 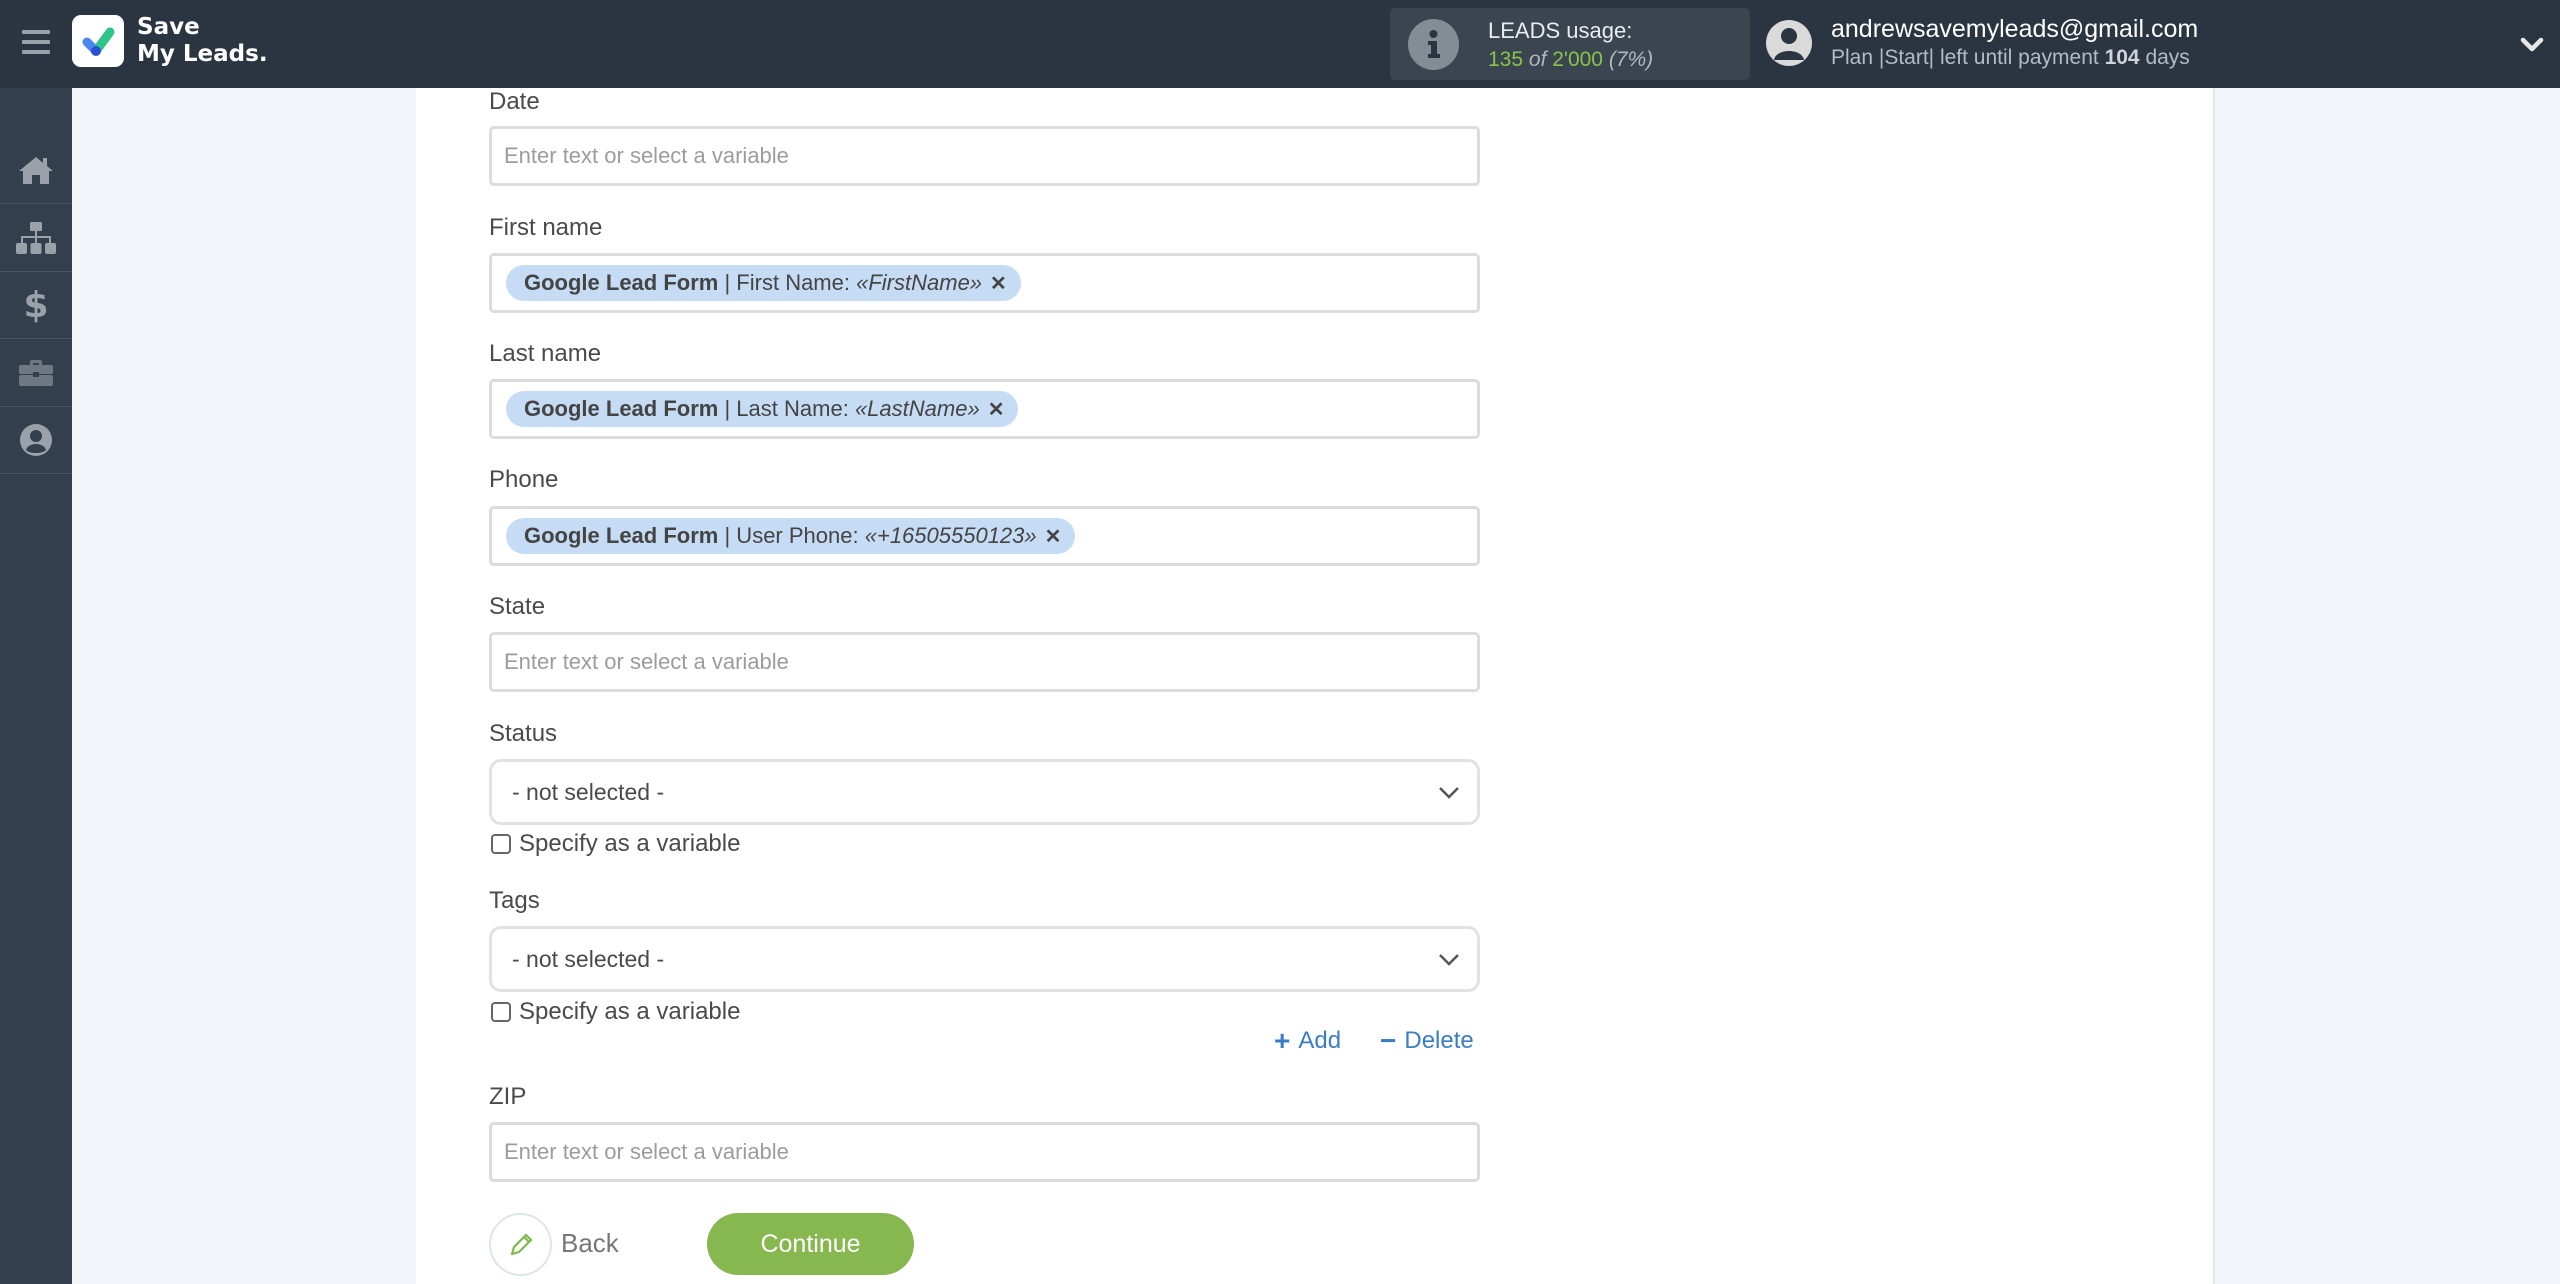 I want to click on tags-select: - not selected -, so click(x=984, y=959).